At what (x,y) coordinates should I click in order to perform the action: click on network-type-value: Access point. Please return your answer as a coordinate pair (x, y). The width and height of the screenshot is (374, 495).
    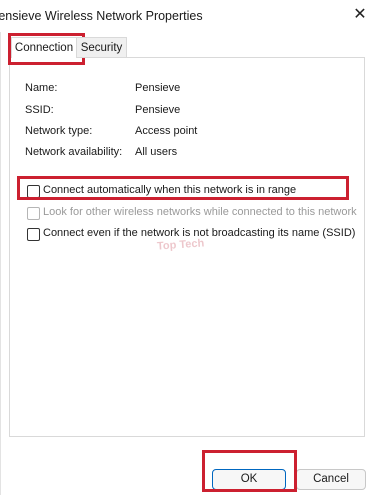
    Looking at the image, I should click on (166, 131).